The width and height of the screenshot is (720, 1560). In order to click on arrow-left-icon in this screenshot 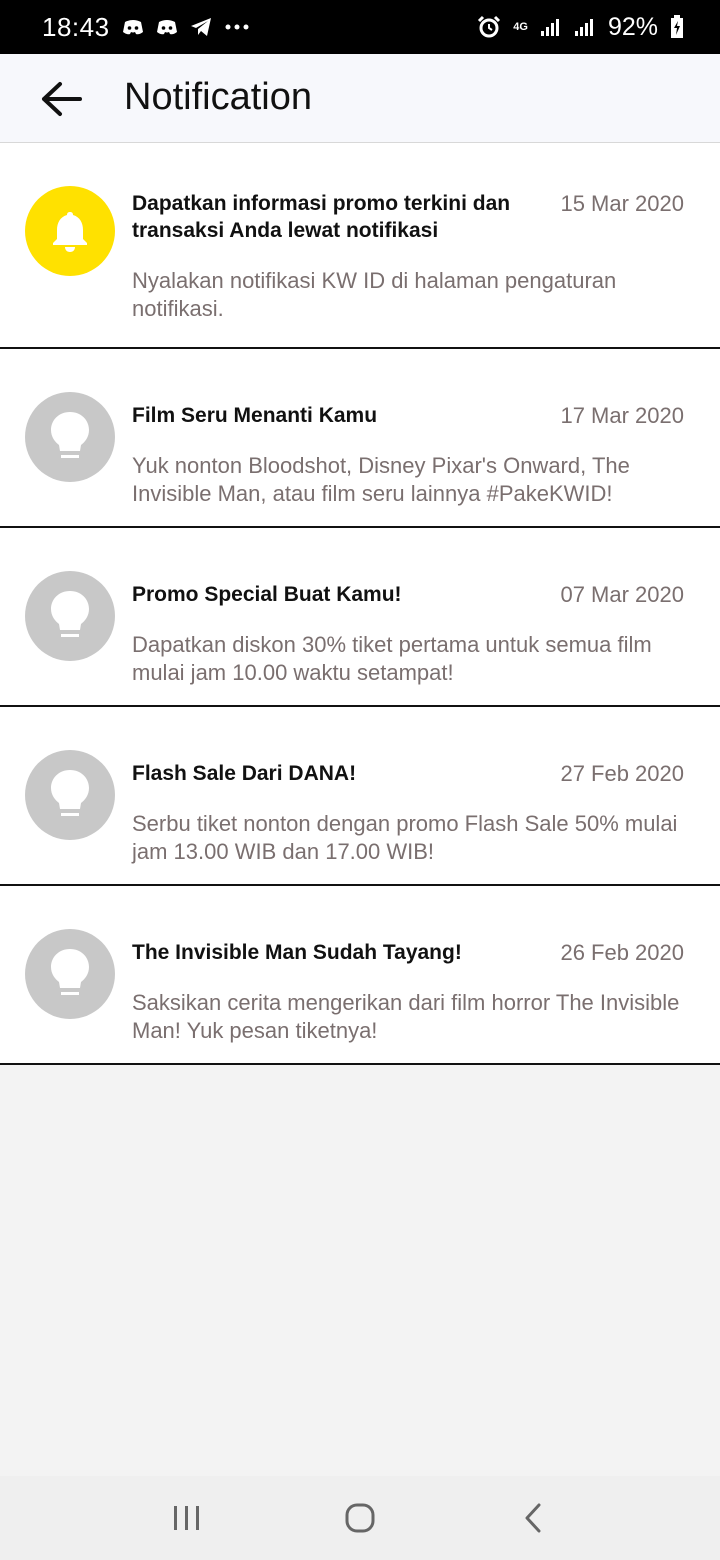, I will do `click(62, 99)`.